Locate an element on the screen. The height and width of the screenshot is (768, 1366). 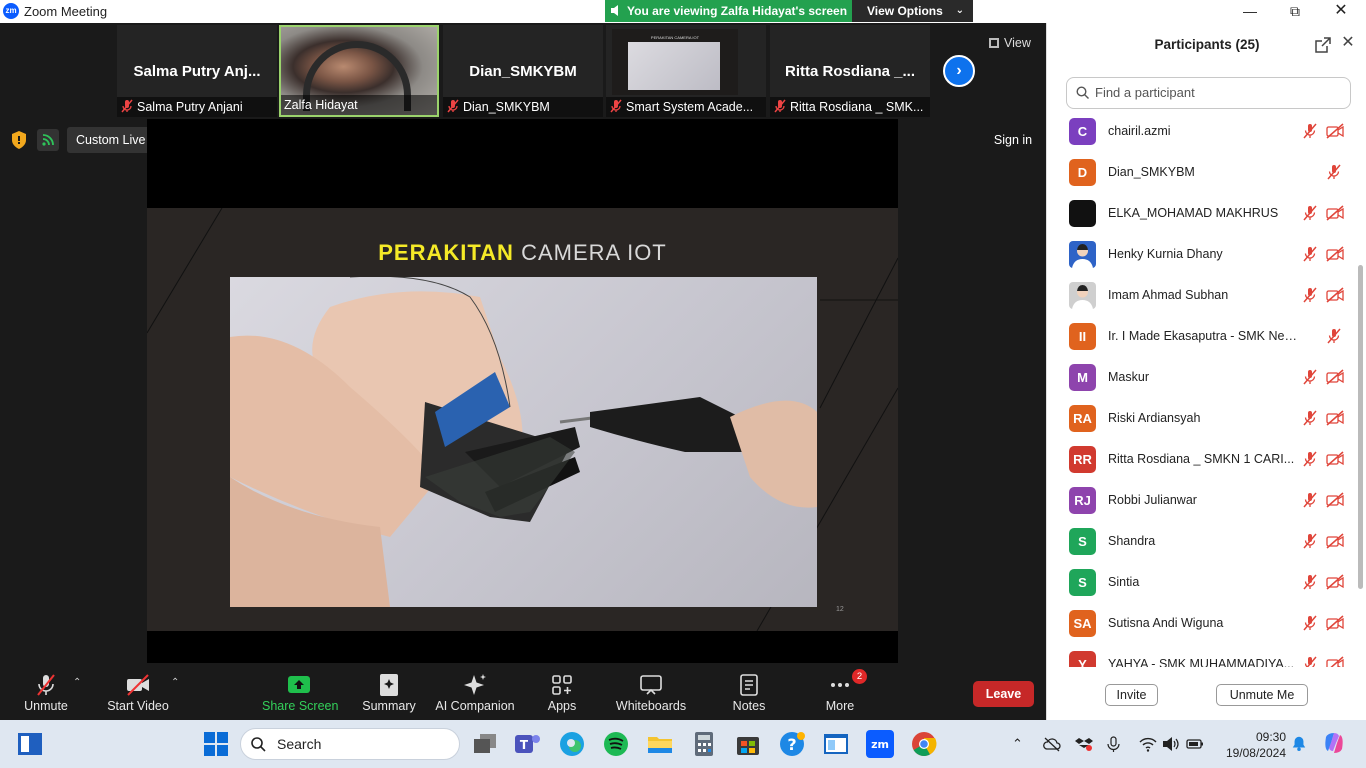
participant-search-input: Find a participant is located at coordinates (1208, 93).